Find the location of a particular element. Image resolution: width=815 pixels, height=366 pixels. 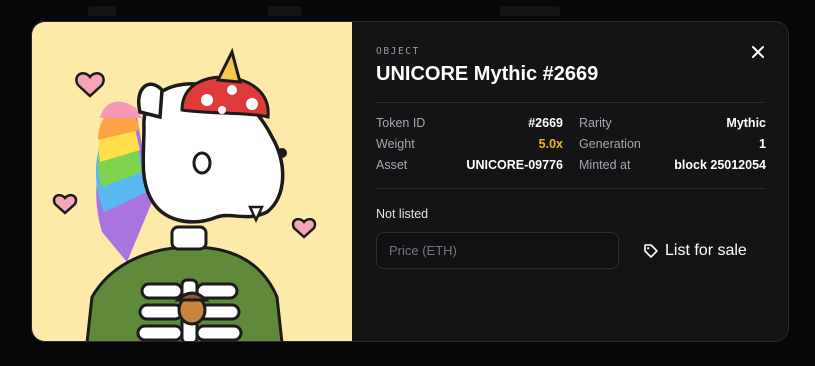

list-for-sale-button: List for sale is located at coordinates (695, 250).